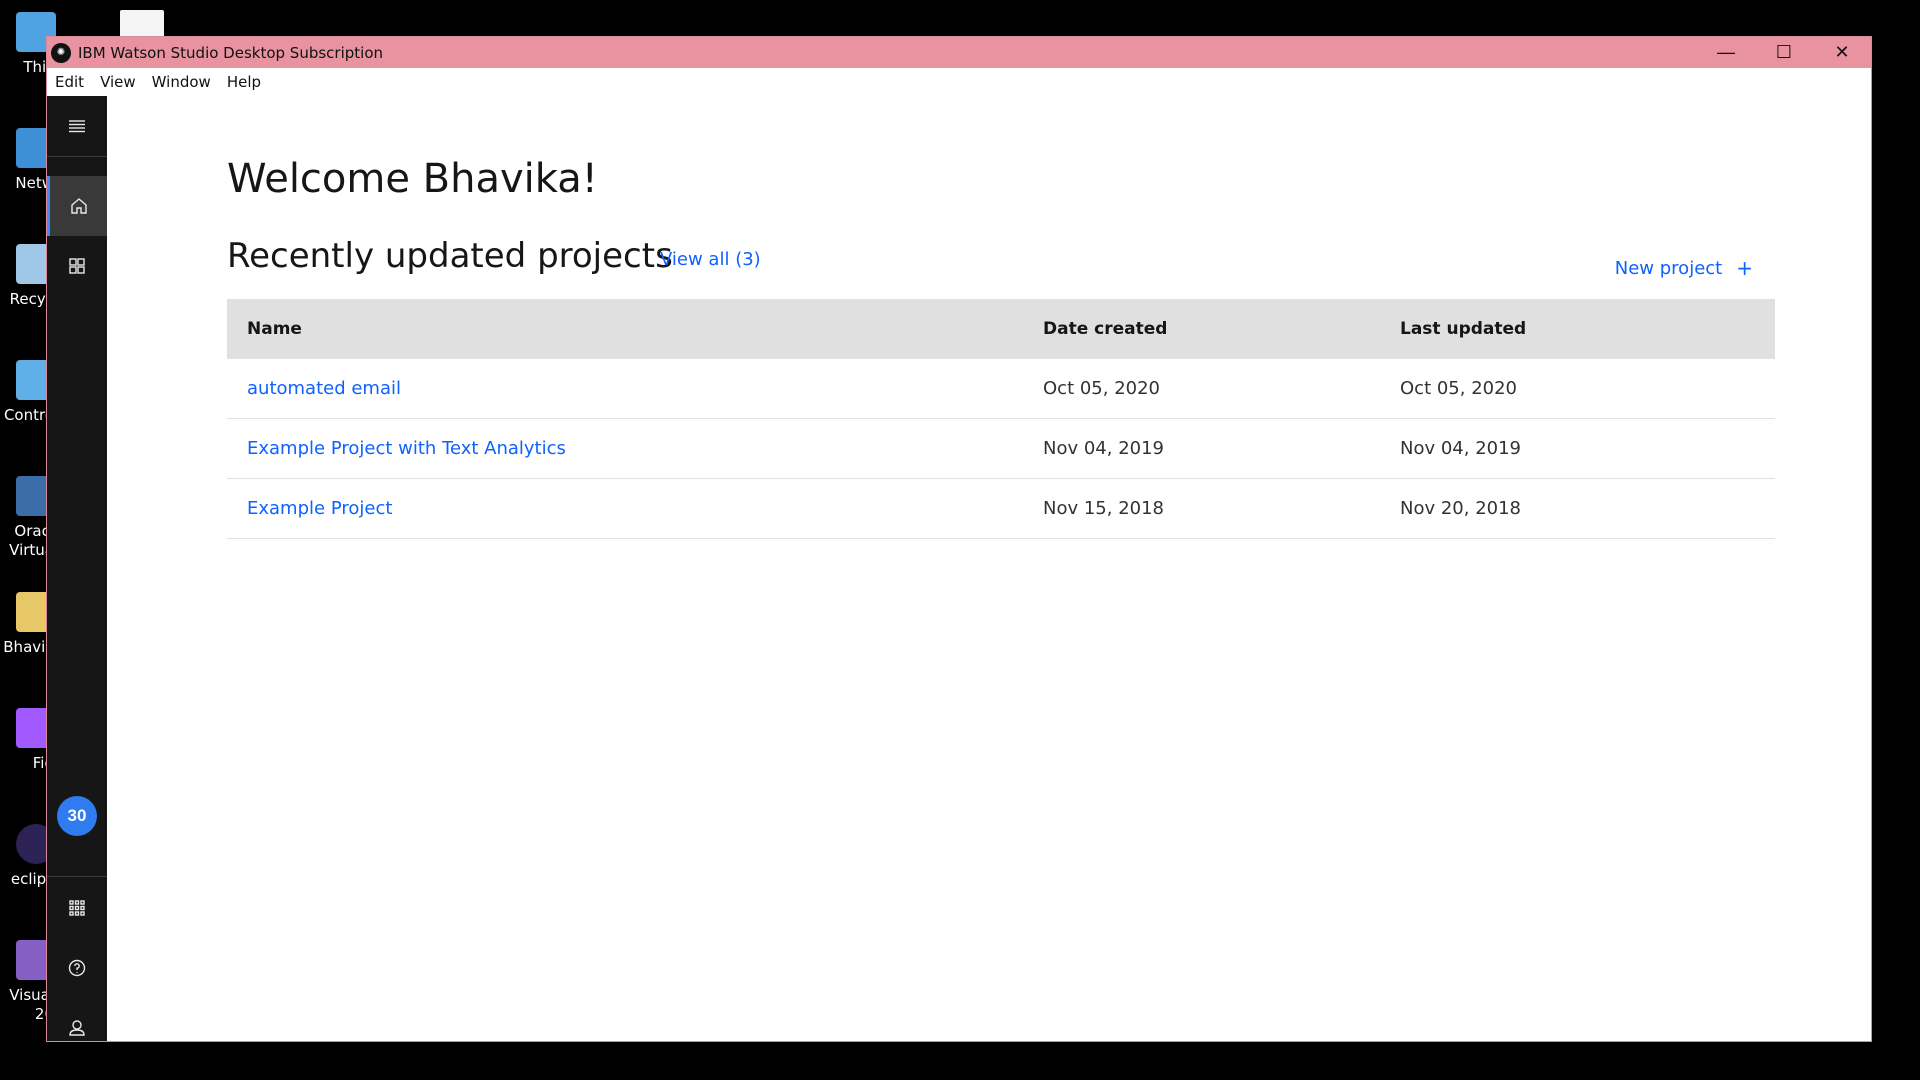  What do you see at coordinates (635, 508) in the screenshot?
I see `project-name-link: Example Project` at bounding box center [635, 508].